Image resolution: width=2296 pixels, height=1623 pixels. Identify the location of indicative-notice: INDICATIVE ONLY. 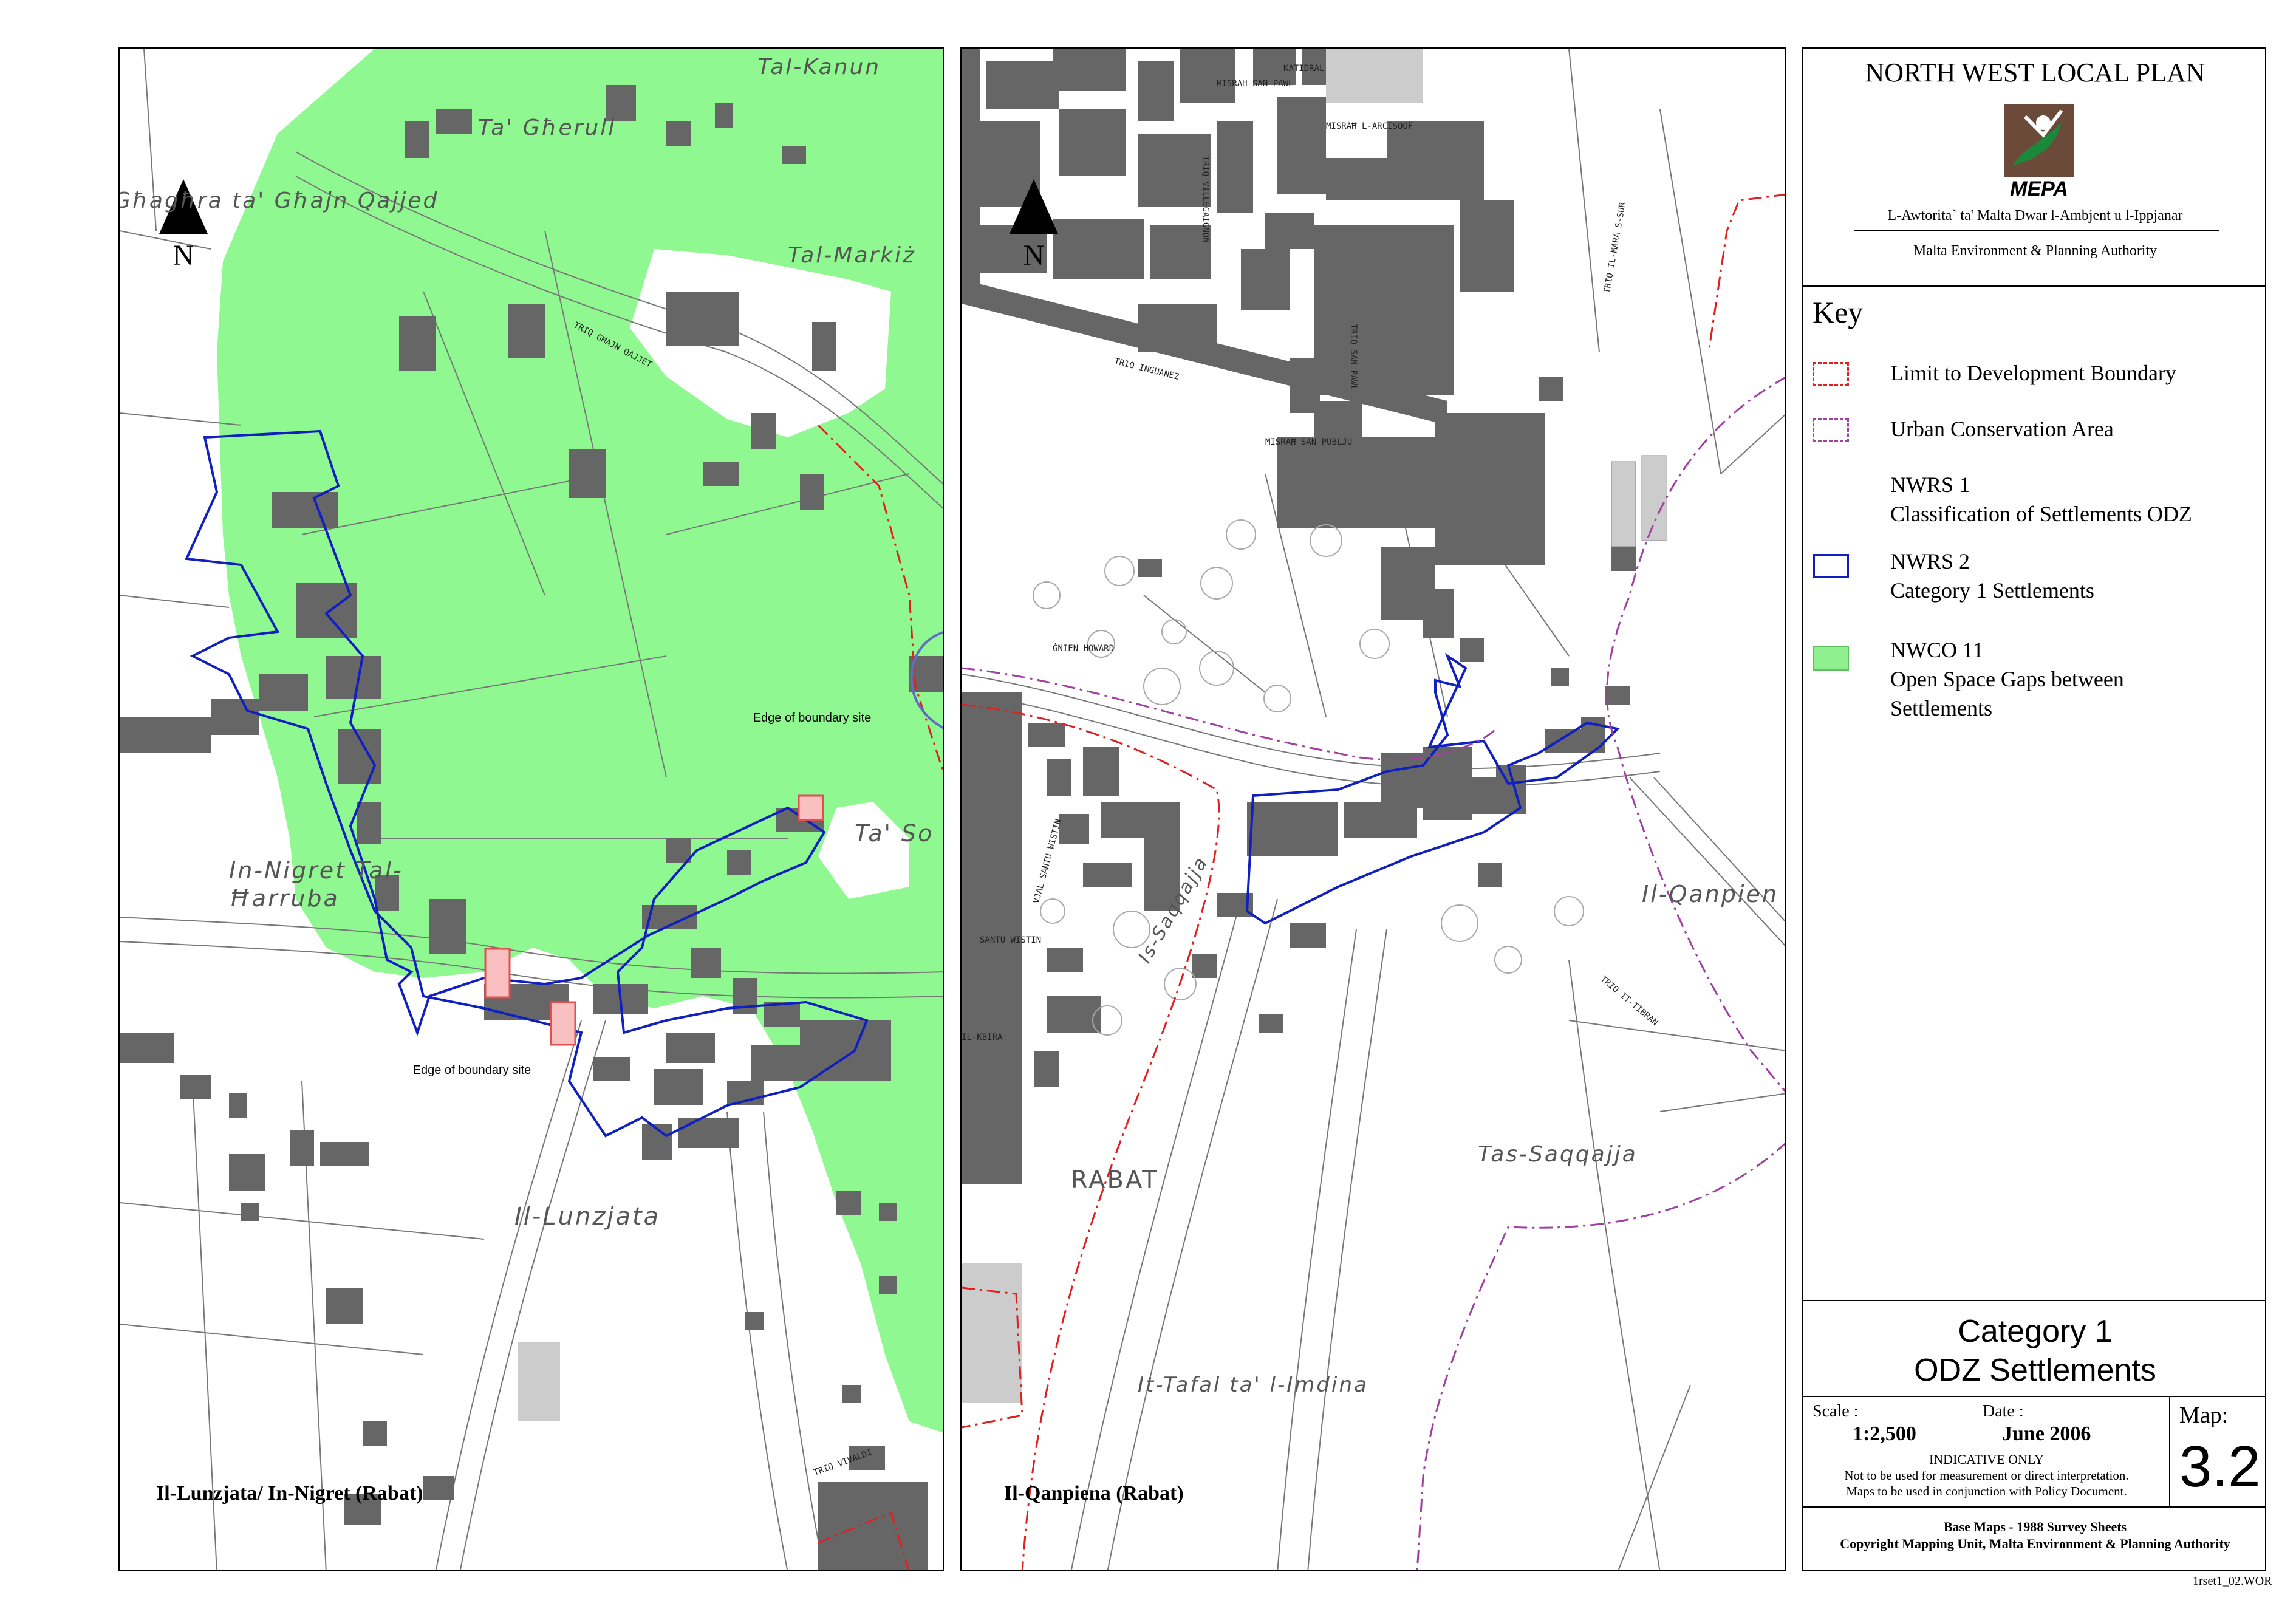
(1987, 1459).